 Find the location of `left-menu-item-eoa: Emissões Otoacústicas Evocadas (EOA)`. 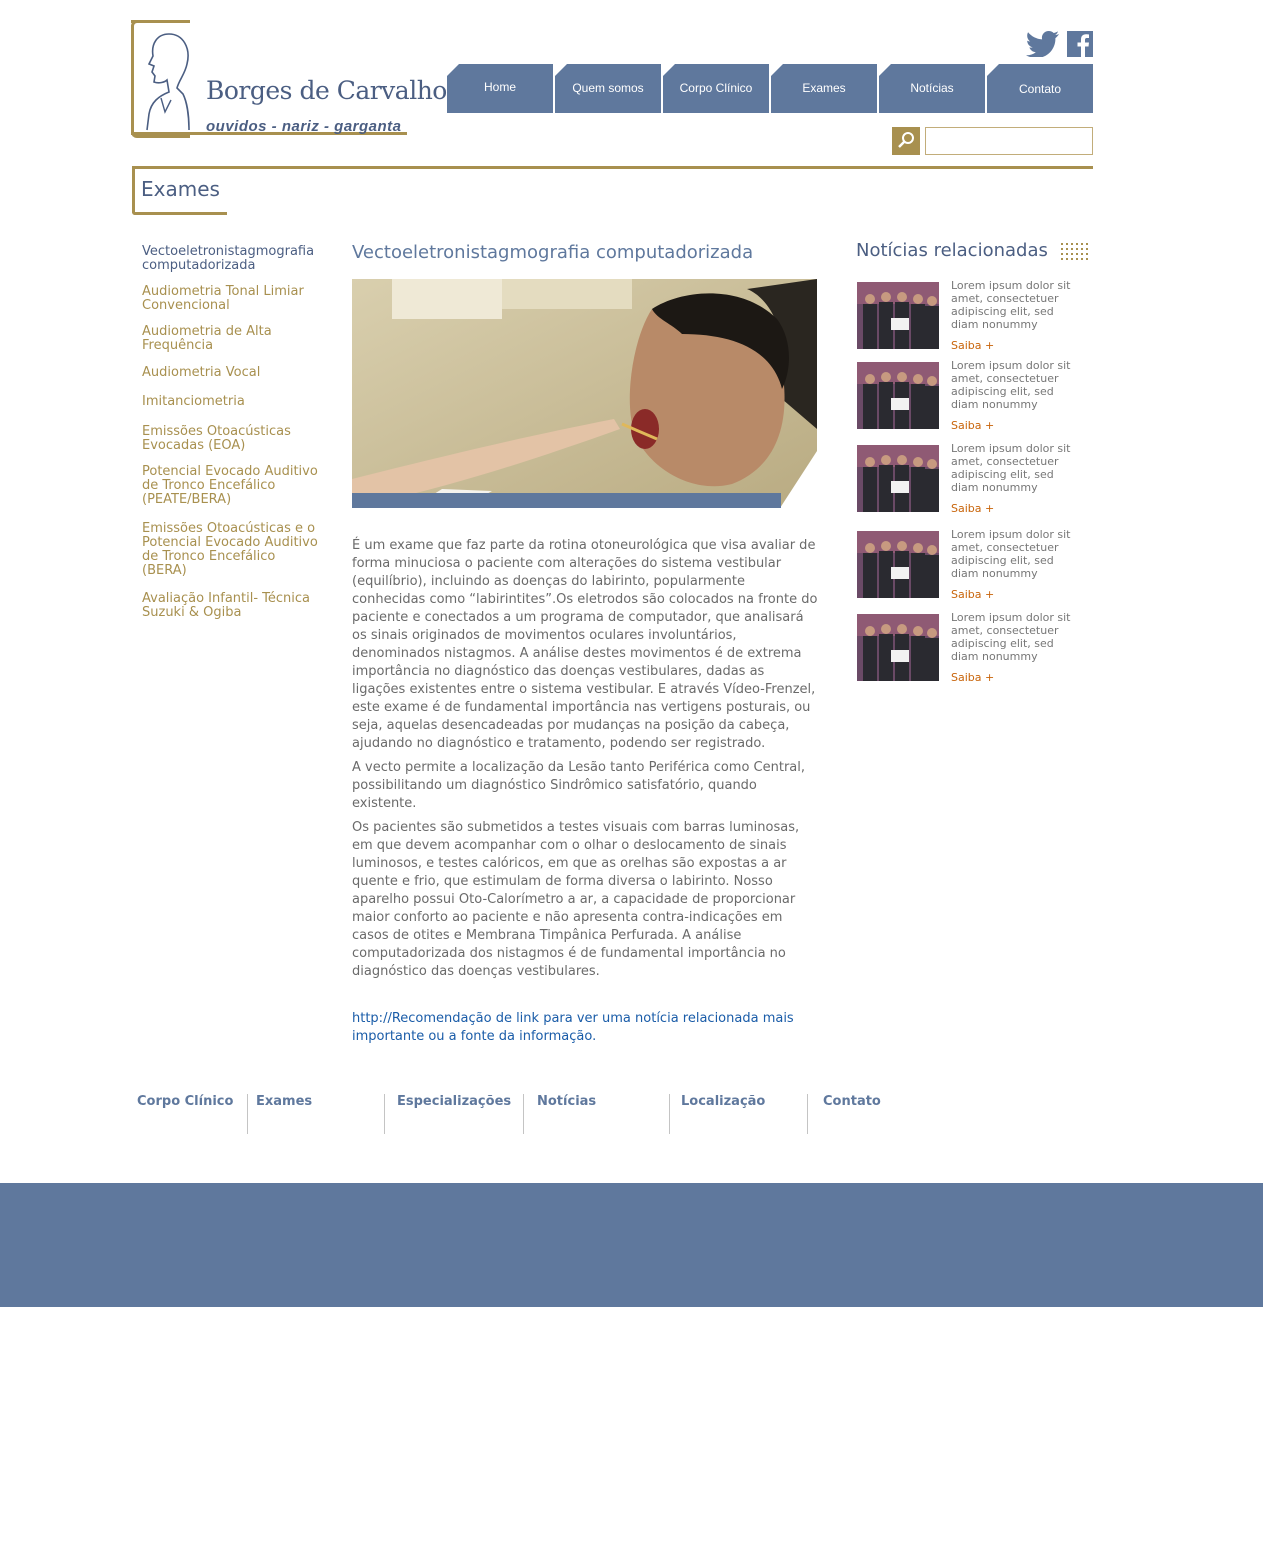

left-menu-item-eoa: Emissões Otoacústicas Evocadas (EOA) is located at coordinates (232, 439).